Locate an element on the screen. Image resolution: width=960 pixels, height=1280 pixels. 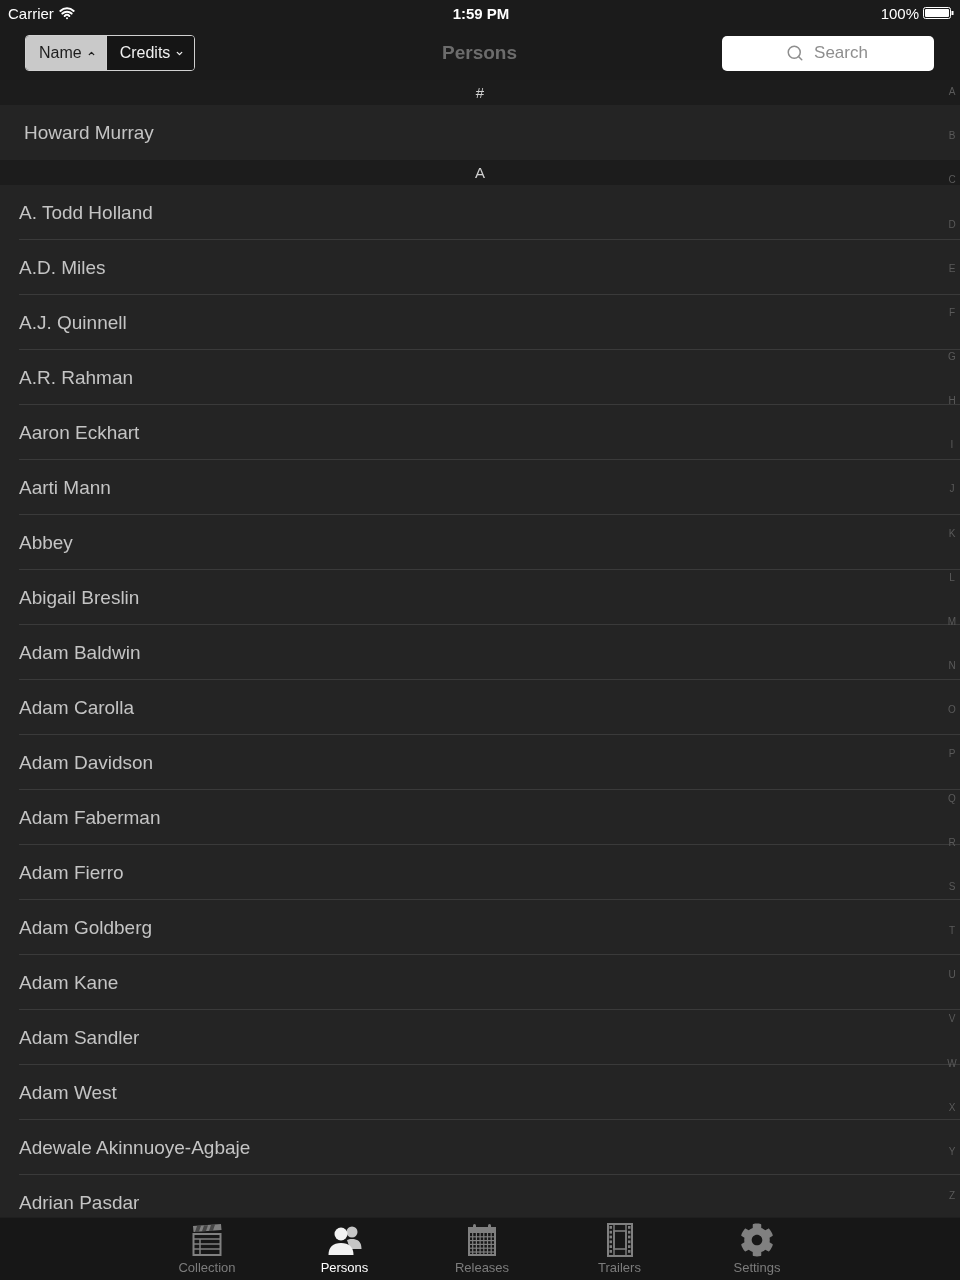
gear-icon is located at coordinates (757, 1240).